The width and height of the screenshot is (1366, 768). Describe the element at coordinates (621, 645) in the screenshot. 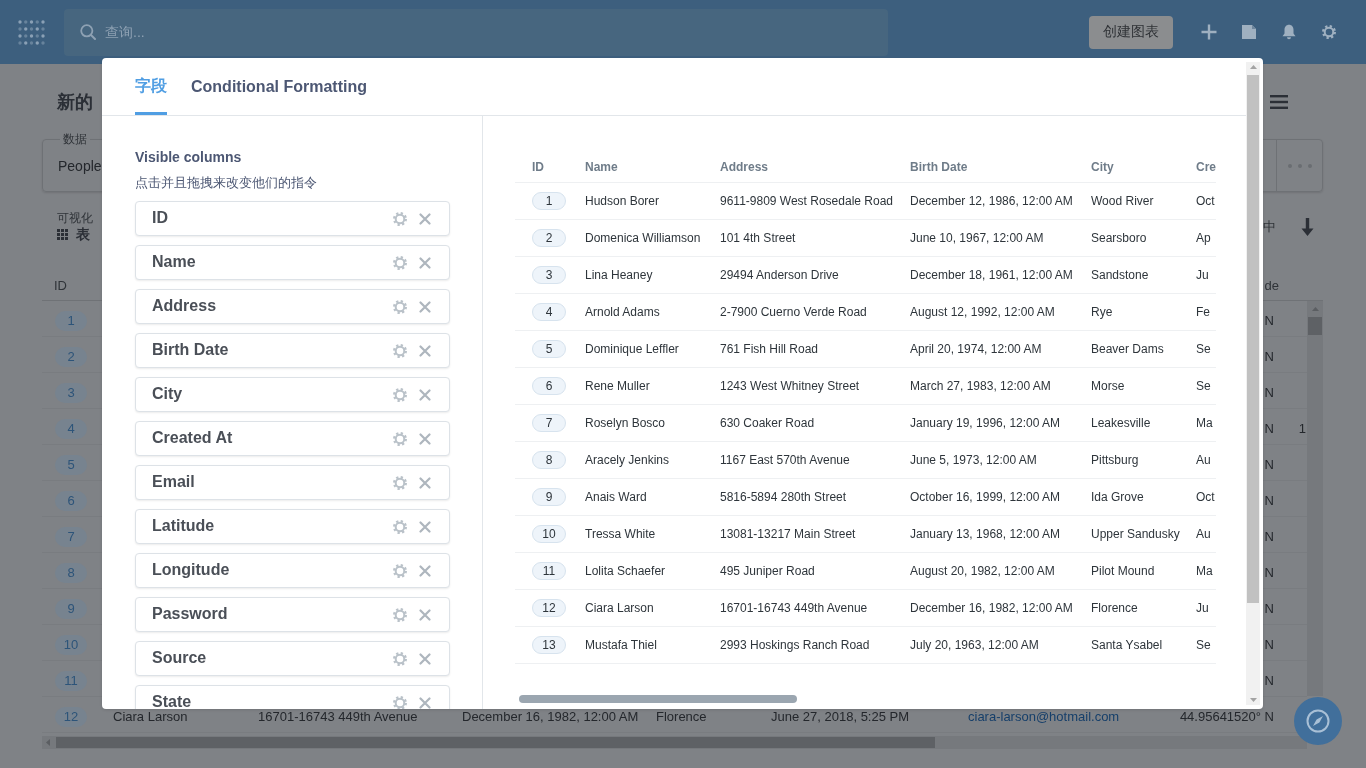

I see `name-text: Mustafa Thiel` at that location.